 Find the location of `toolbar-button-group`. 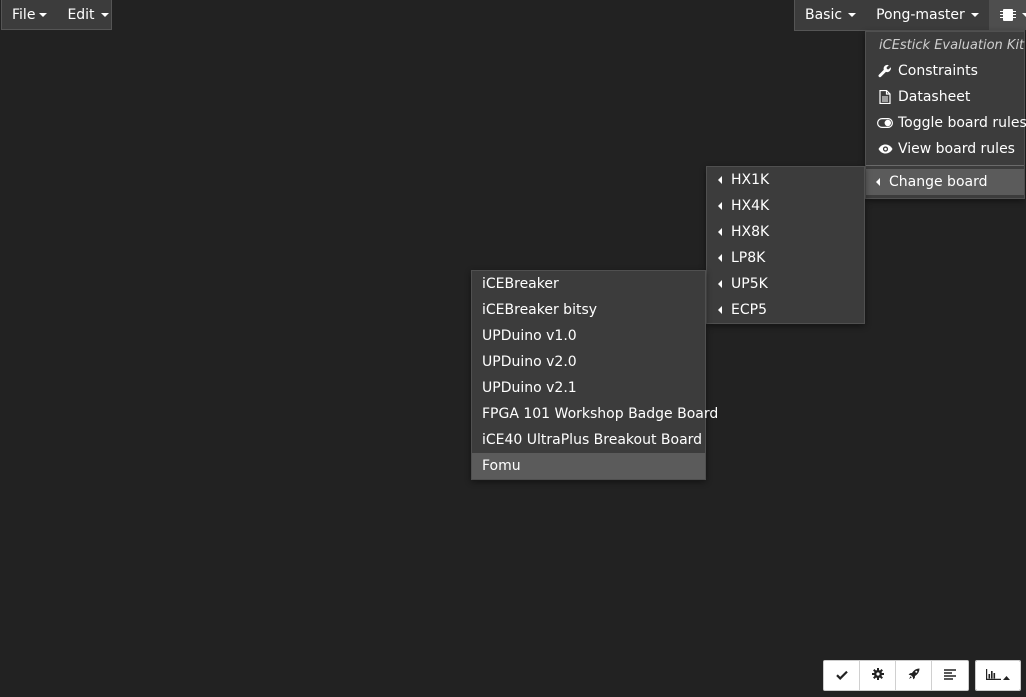

toolbar-button-group is located at coordinates (896, 675).